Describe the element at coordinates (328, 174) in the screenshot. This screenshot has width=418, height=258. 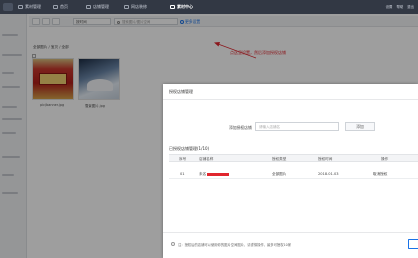
I see `row-auth-date: 2018.01.03` at that location.